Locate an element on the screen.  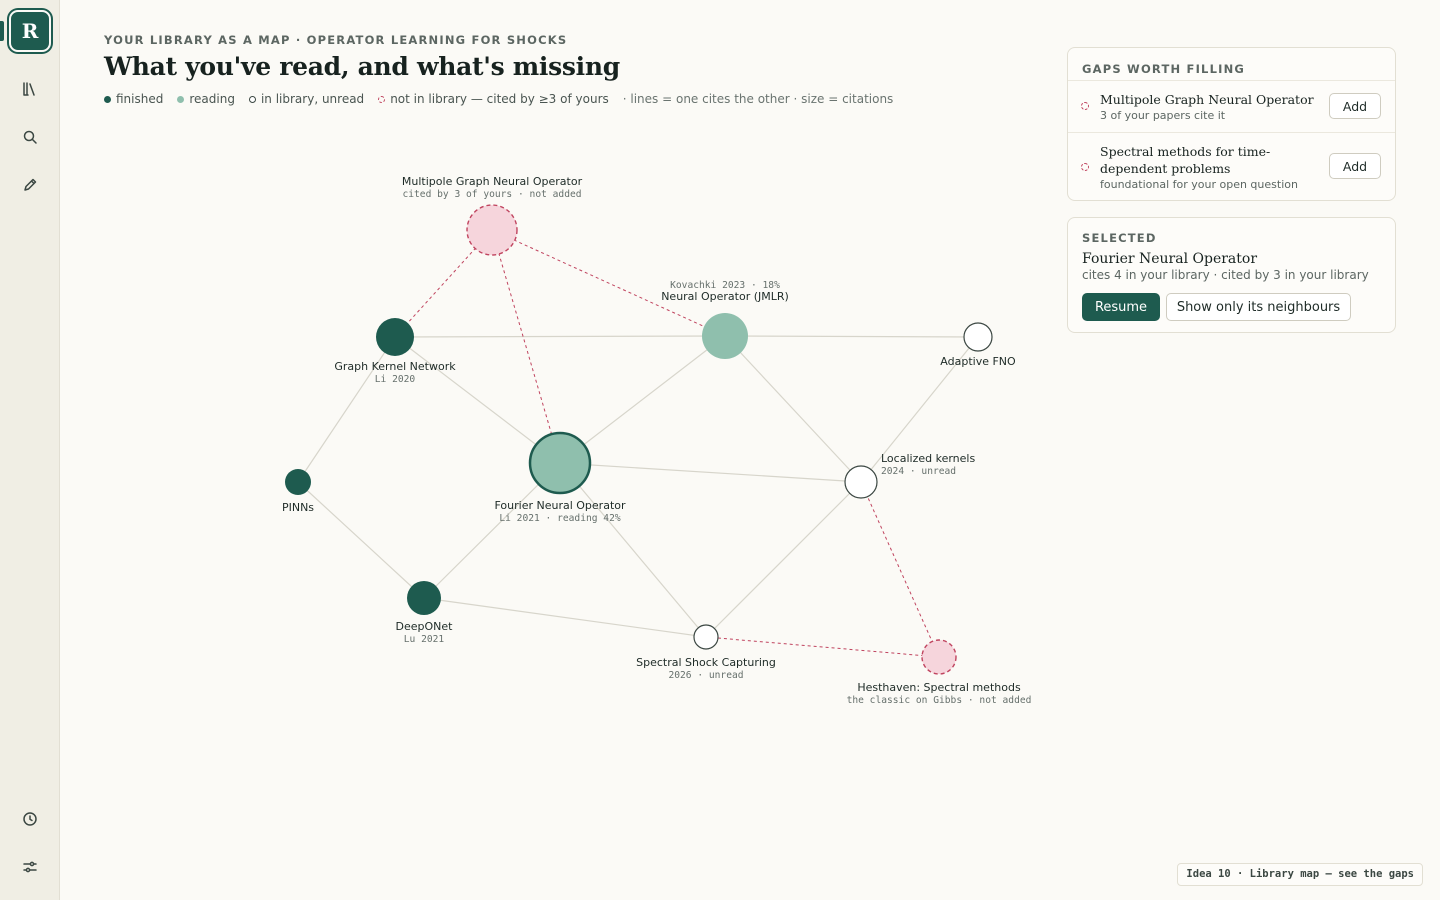
graph-node-afno is located at coordinates (978, 337).